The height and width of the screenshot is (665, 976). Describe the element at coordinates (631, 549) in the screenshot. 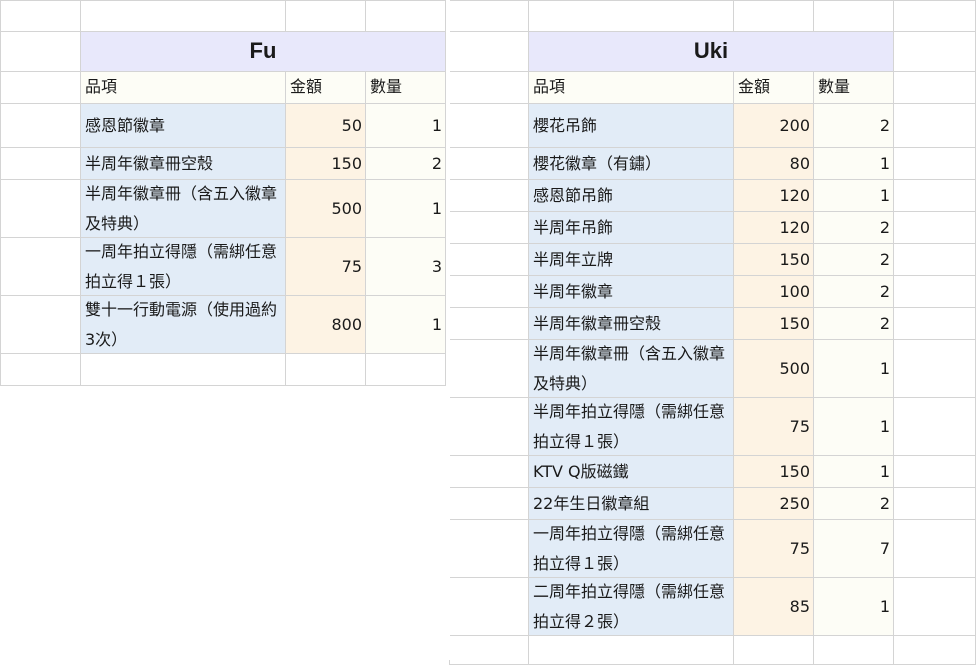

I see `table-cell-item: 一周年拍立得隱（需綁任意拍立得１張）` at that location.